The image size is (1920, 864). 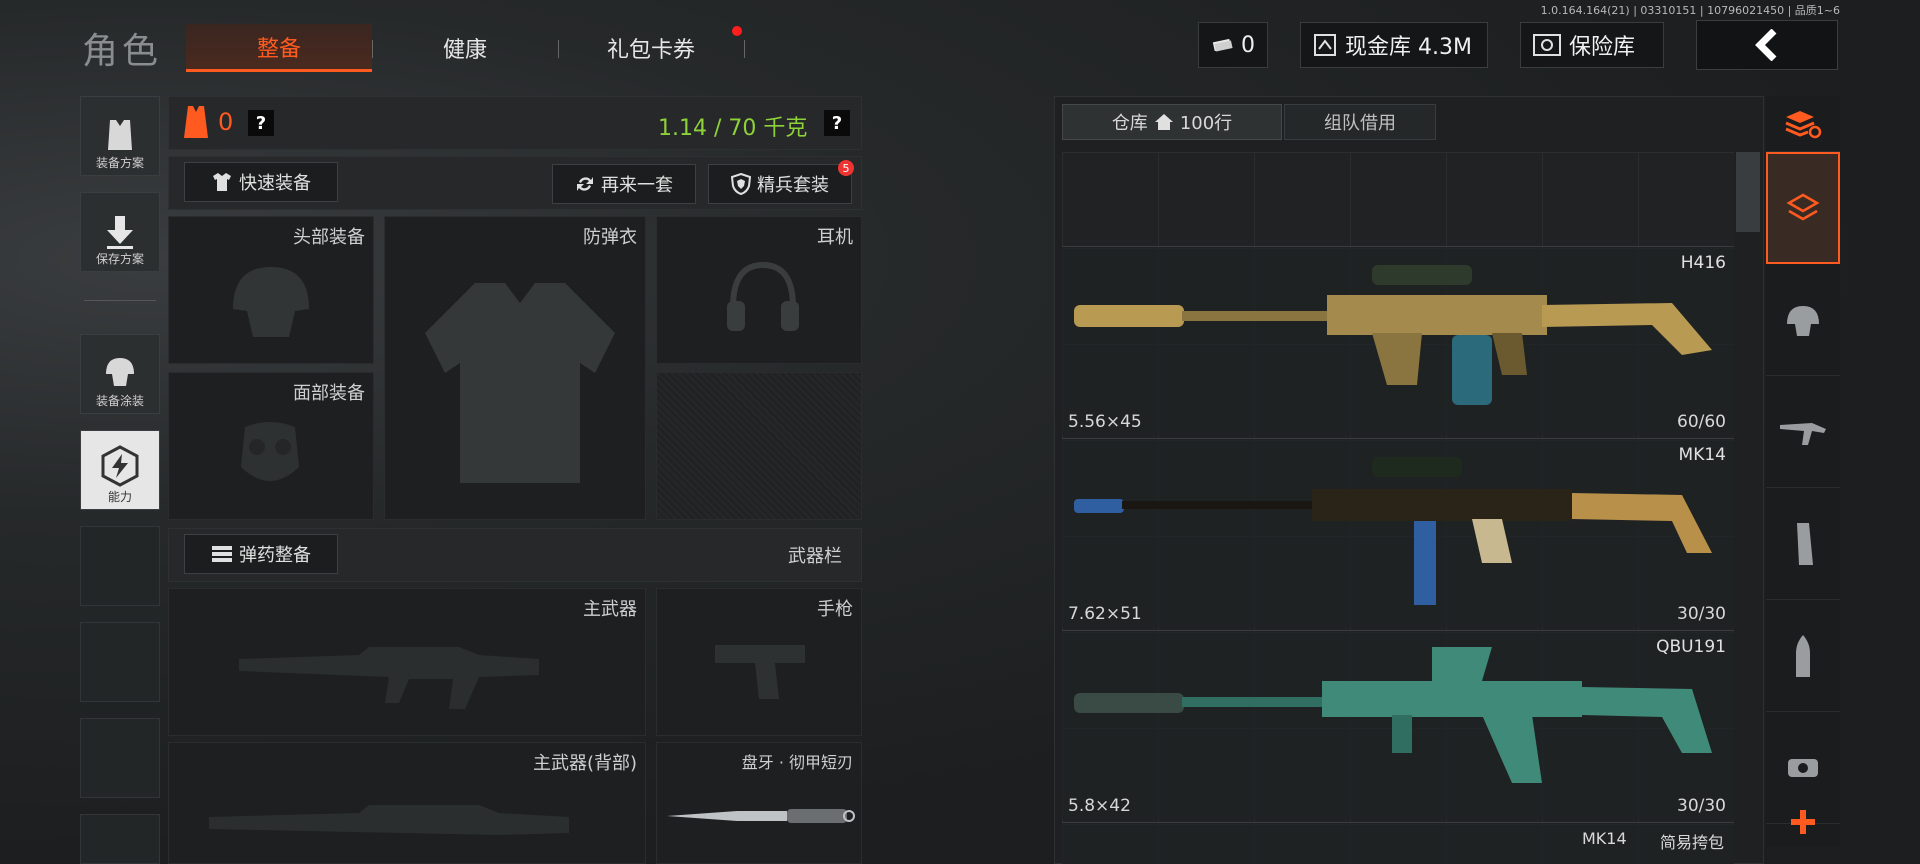 I want to click on sidebar-divider, so click(x=120, y=300).